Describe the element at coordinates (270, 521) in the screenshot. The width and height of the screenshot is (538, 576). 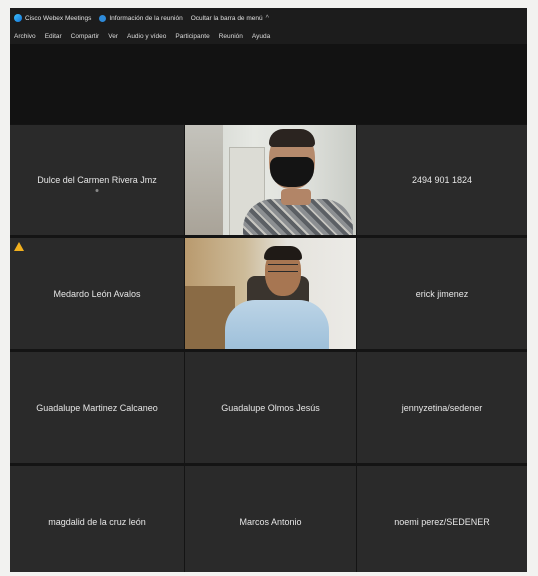
I see `participant-name: Marcos Antonio` at that location.